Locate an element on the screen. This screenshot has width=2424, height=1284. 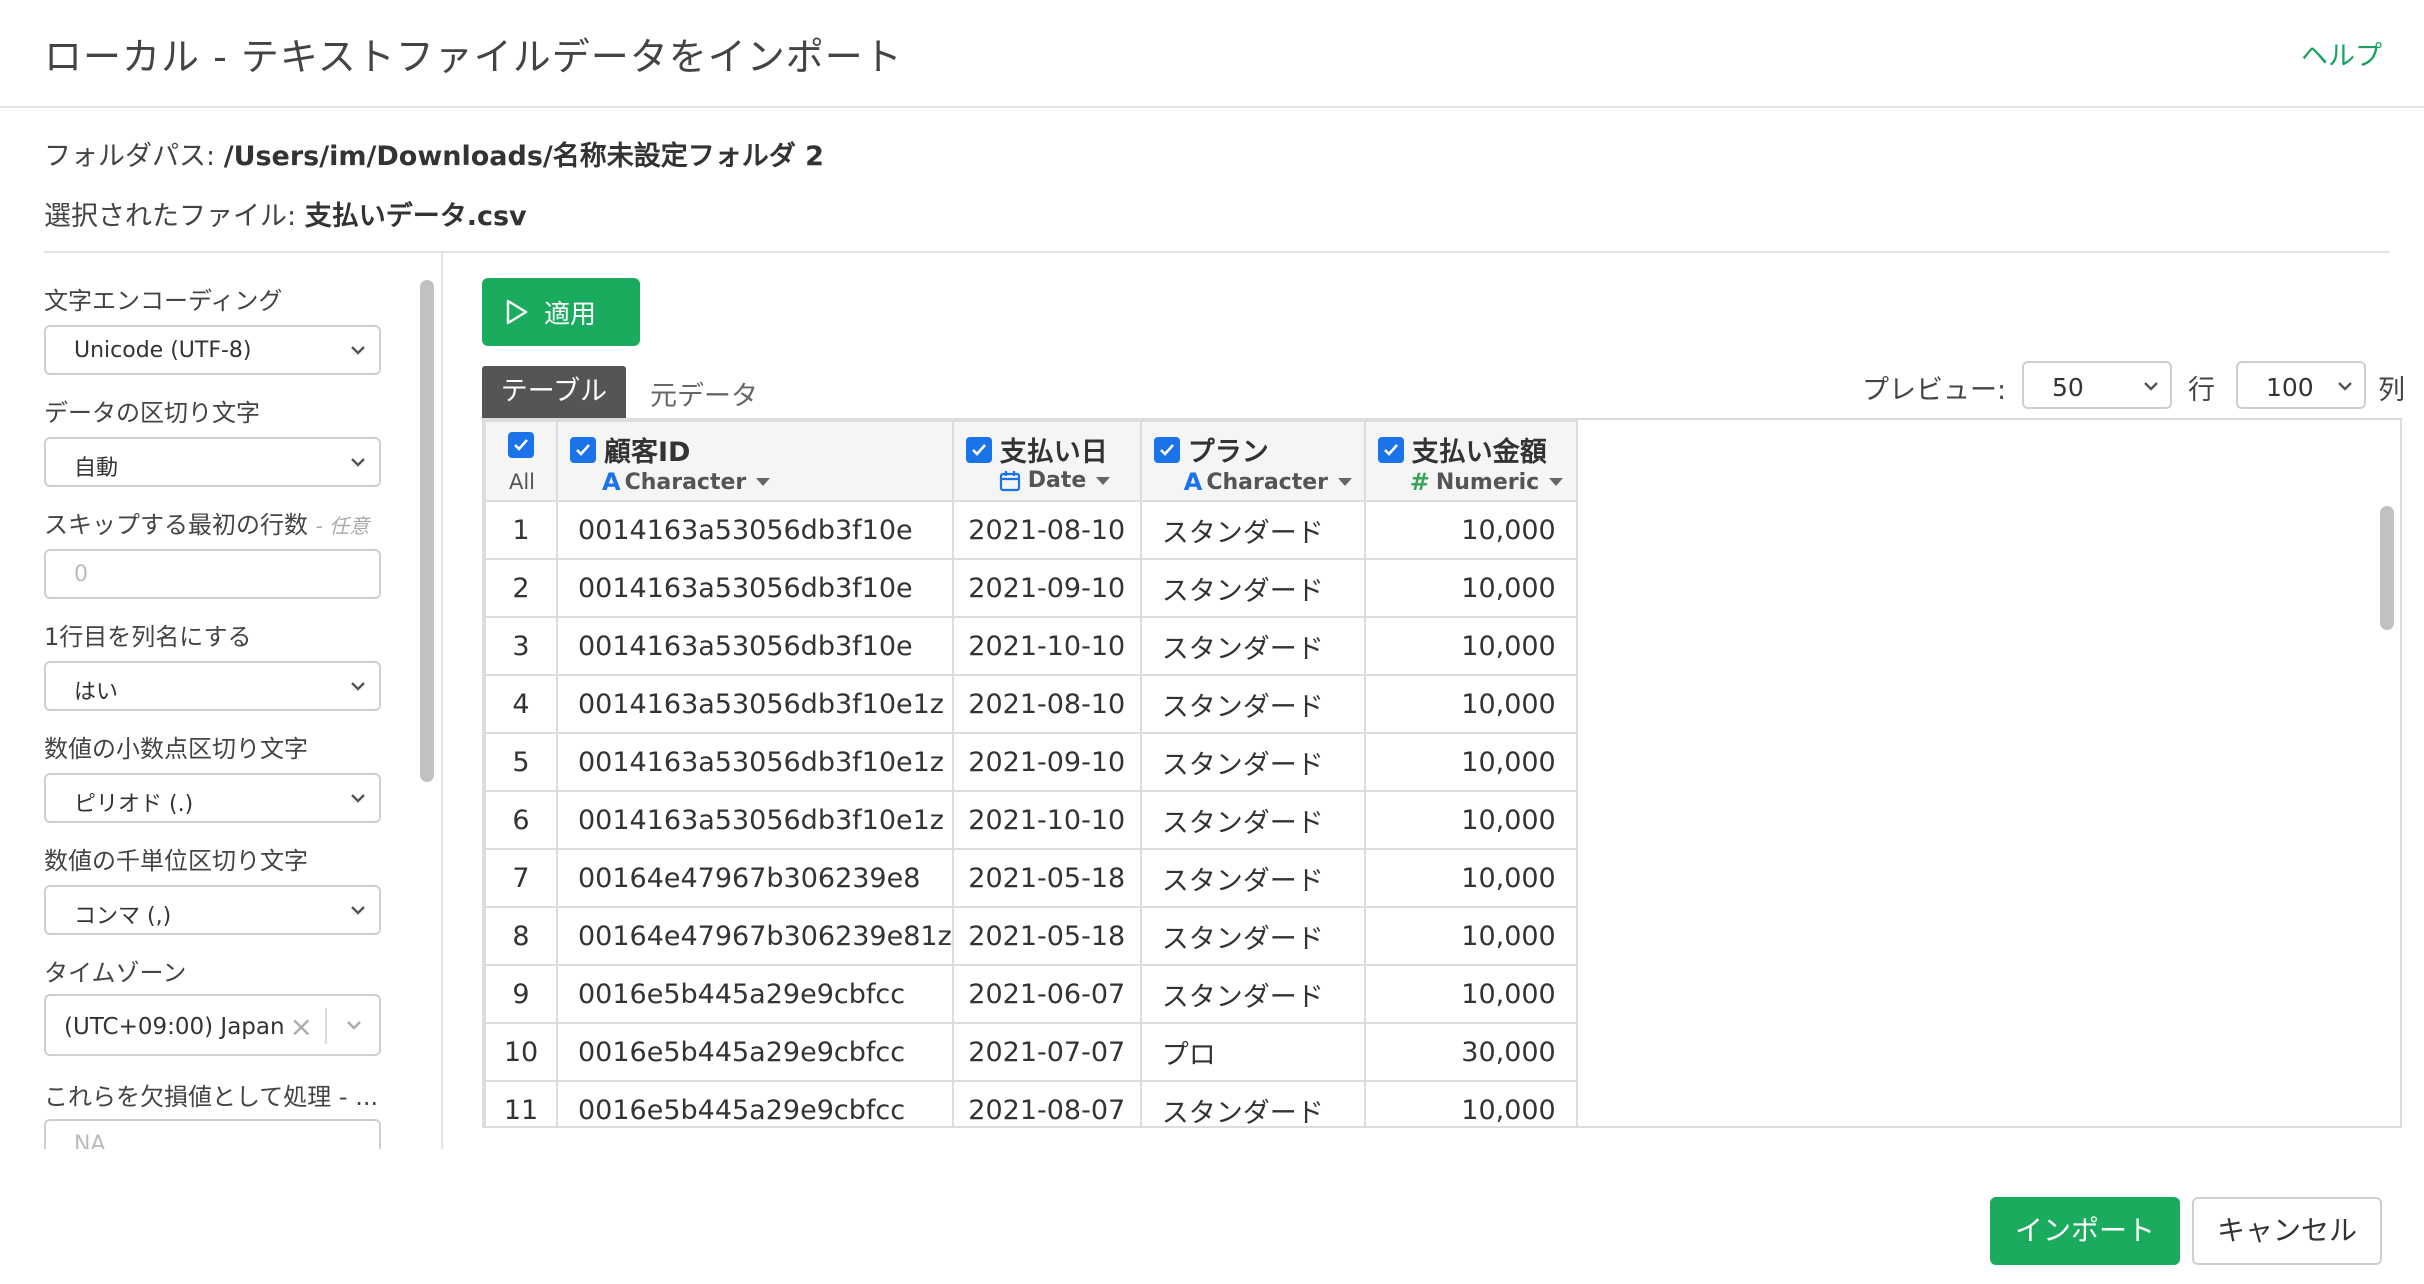
skip-rows-label: スキップする最初の行数 - 任意 is located at coordinates (206, 522).